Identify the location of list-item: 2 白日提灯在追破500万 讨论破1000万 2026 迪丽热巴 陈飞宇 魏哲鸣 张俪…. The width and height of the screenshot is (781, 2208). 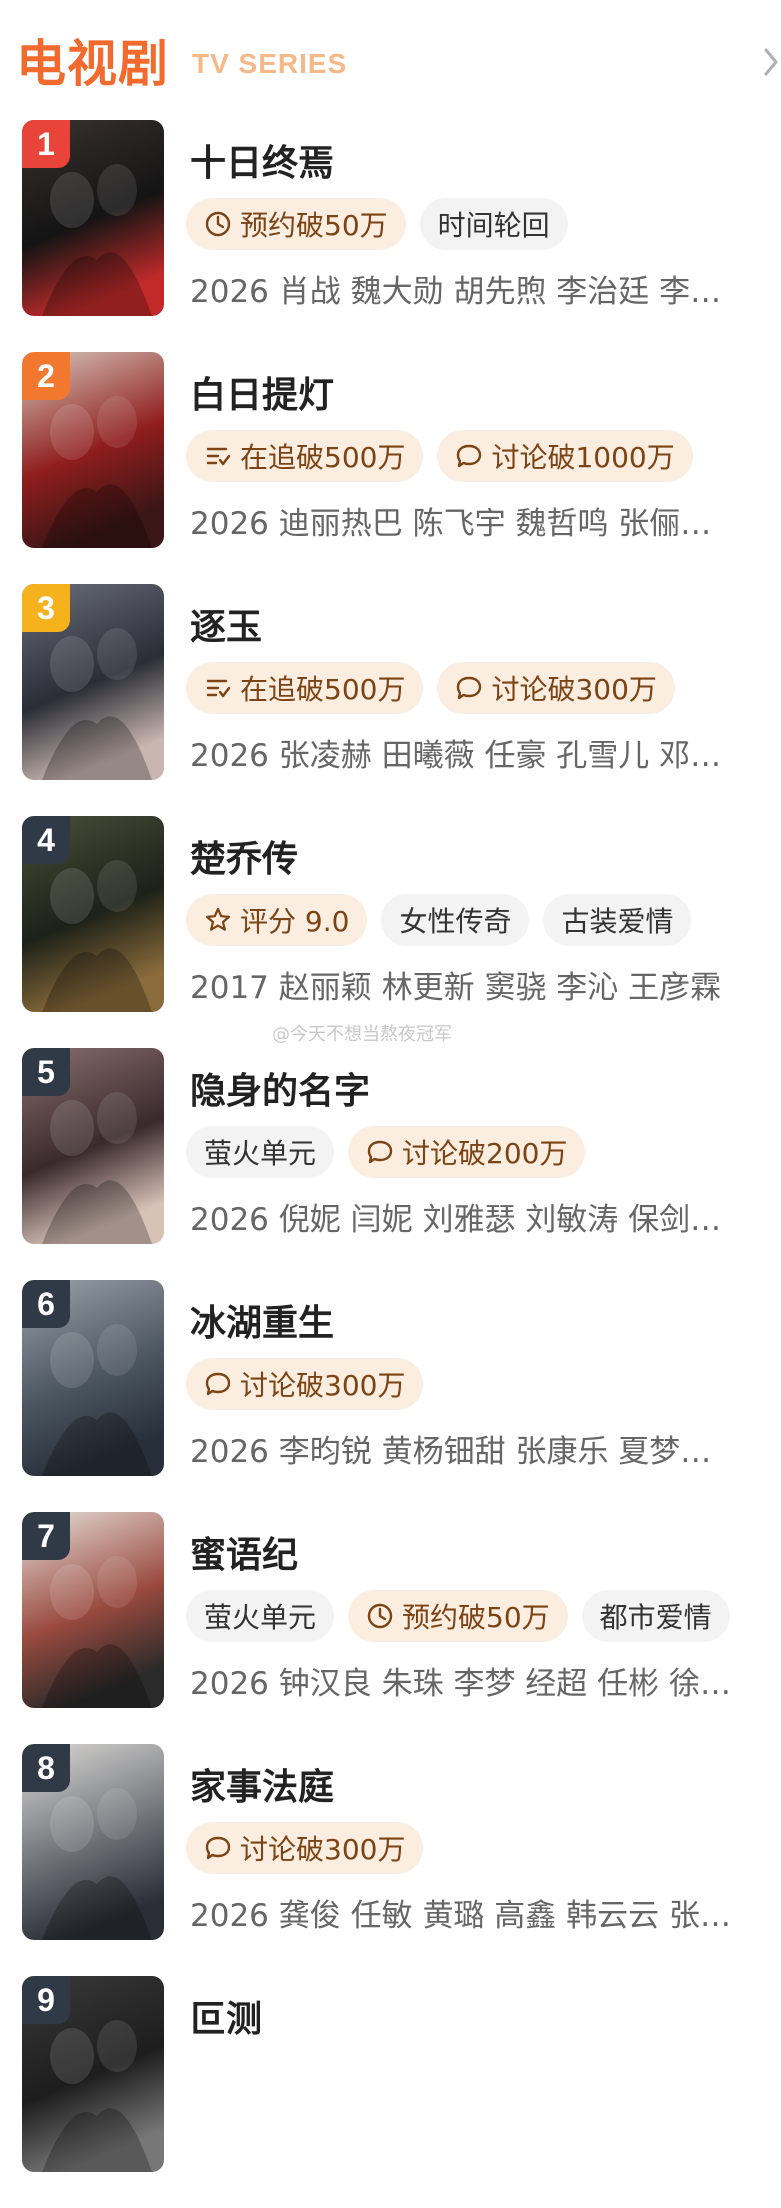
(390, 468).